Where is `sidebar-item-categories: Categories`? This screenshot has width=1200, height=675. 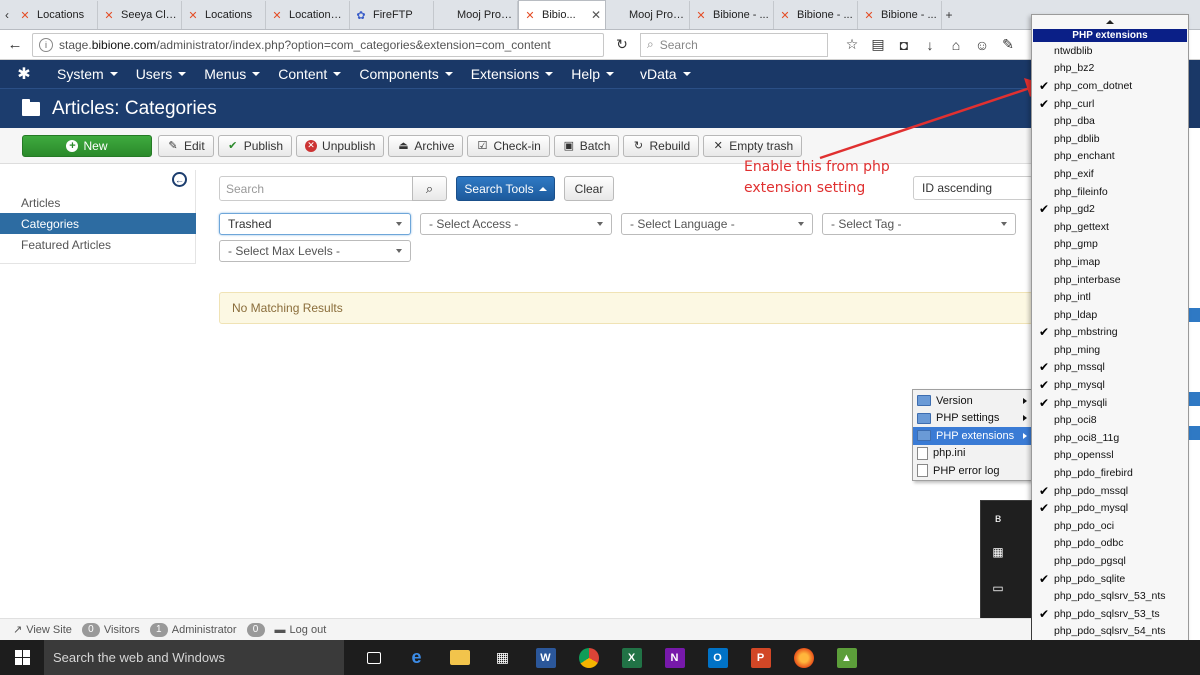 sidebar-item-categories: Categories is located at coordinates (98, 223).